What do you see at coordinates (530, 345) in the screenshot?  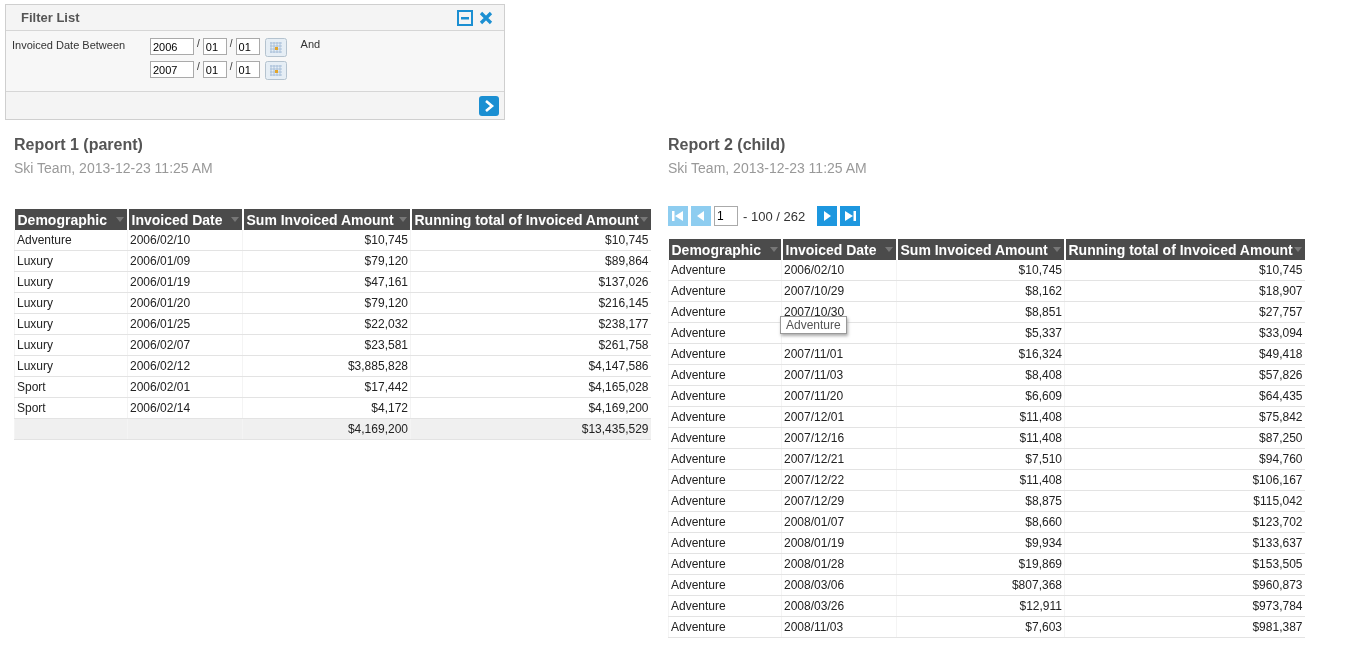 I see `table-cell: $261,758` at bounding box center [530, 345].